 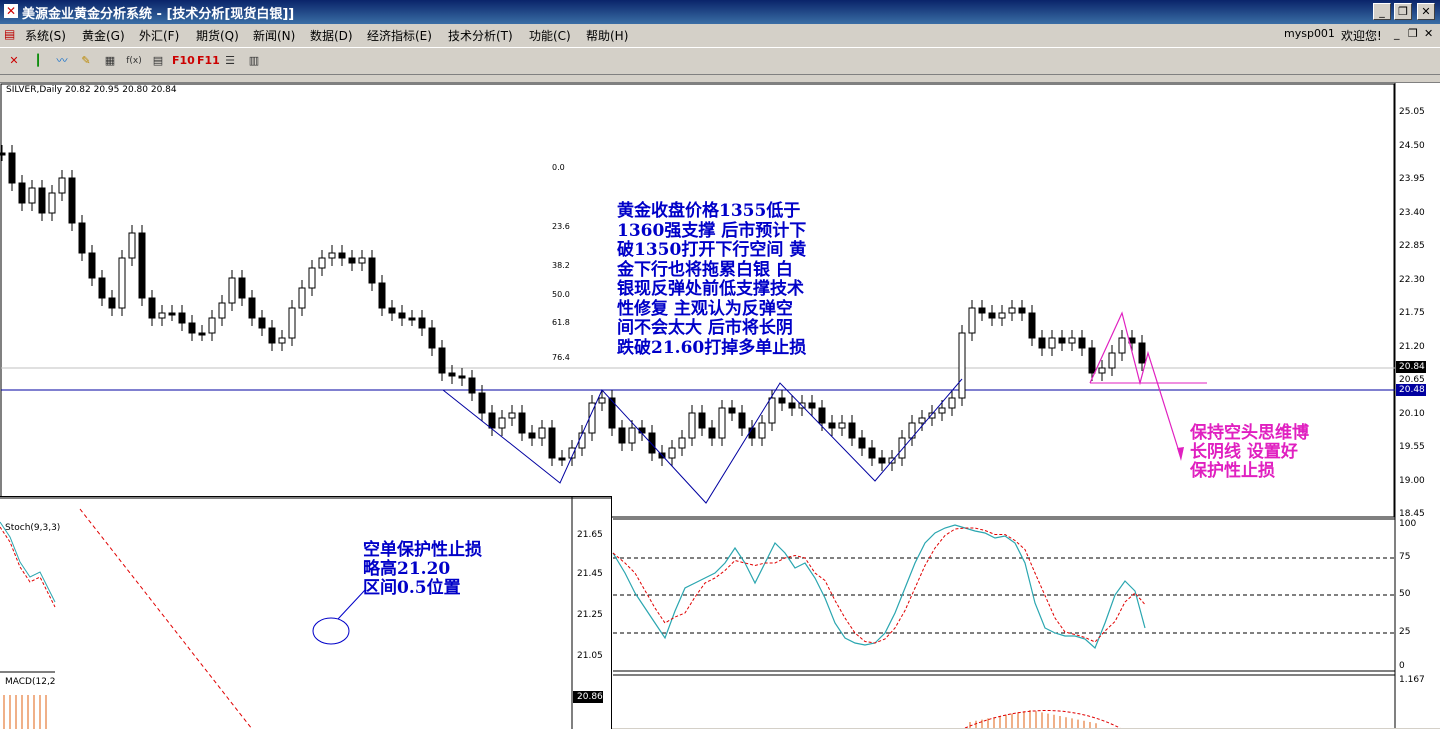 What do you see at coordinates (590, 535) in the screenshot?
I see `inset-price-label-1: 21.65` at bounding box center [590, 535].